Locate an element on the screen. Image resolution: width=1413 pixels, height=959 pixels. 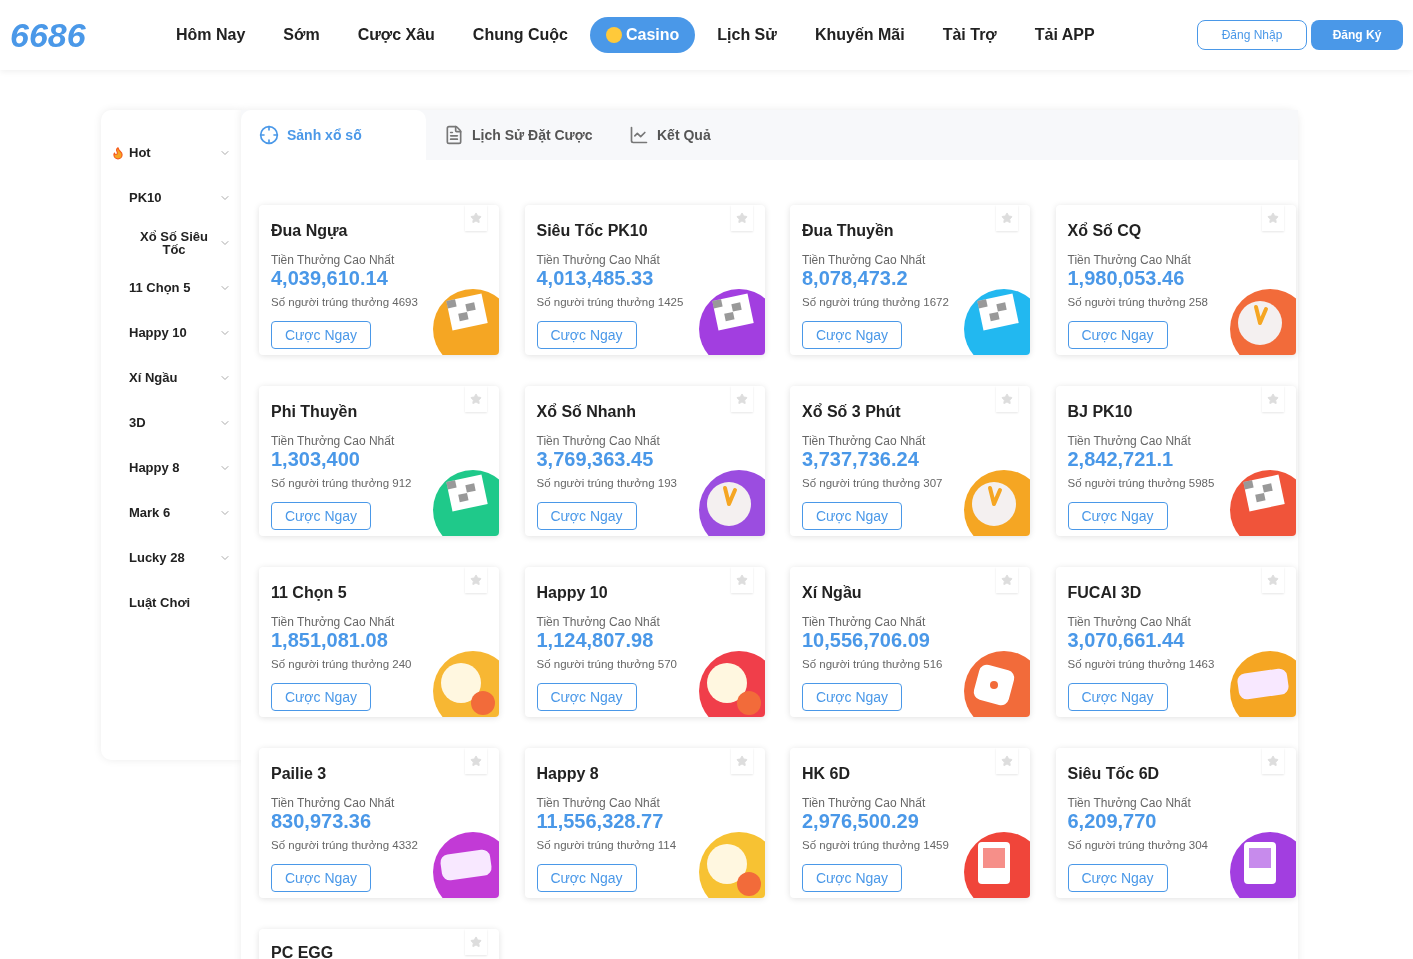
winners-count: Số người trúng thưởng 1672 is located at coordinates (876, 302).